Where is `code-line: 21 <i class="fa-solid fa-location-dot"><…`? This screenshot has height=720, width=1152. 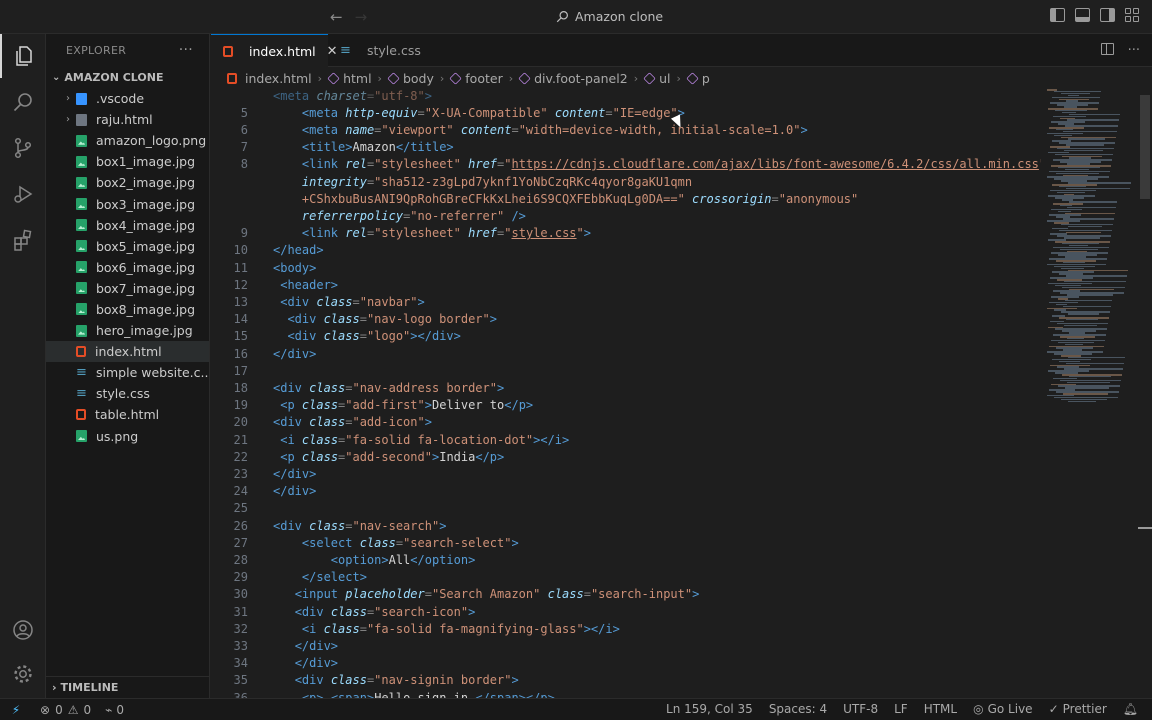 code-line: 21 <i class="fa-solid fa-location-dot"><… is located at coordinates (626, 440).